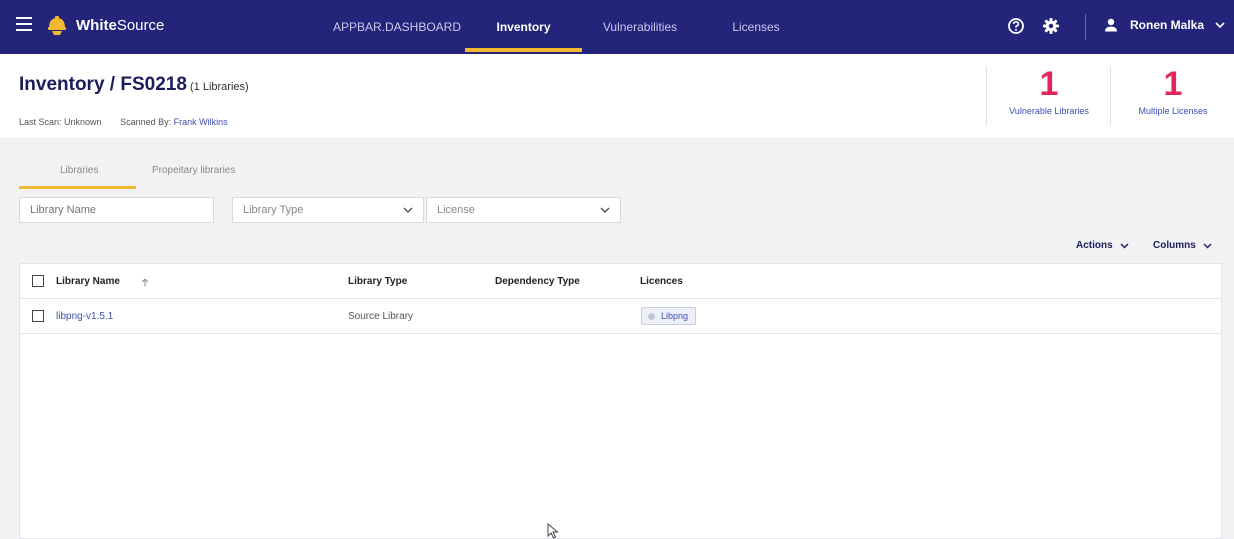 This screenshot has width=1234, height=539. Describe the element at coordinates (620, 316) in the screenshot. I see `table-row: libpng-v1.5.1 Source Library Libpng` at that location.